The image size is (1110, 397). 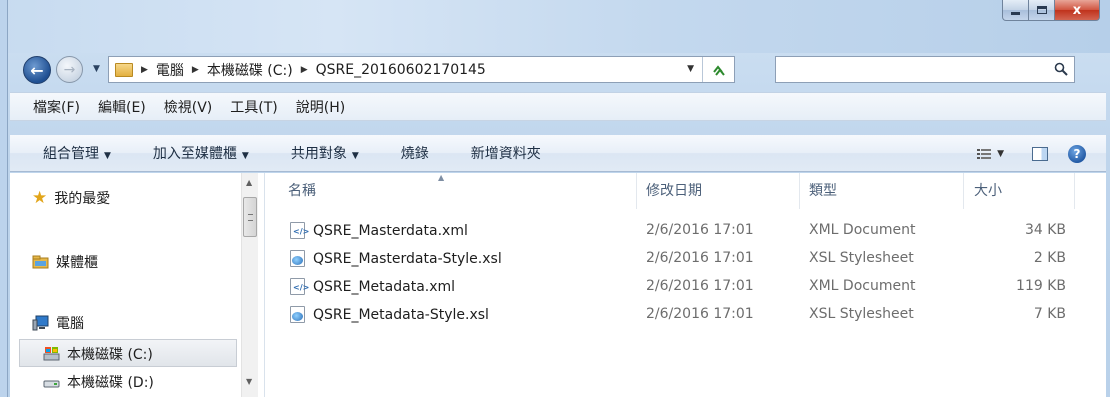 I want to click on file-size: 7 KB, so click(x=1049, y=314).